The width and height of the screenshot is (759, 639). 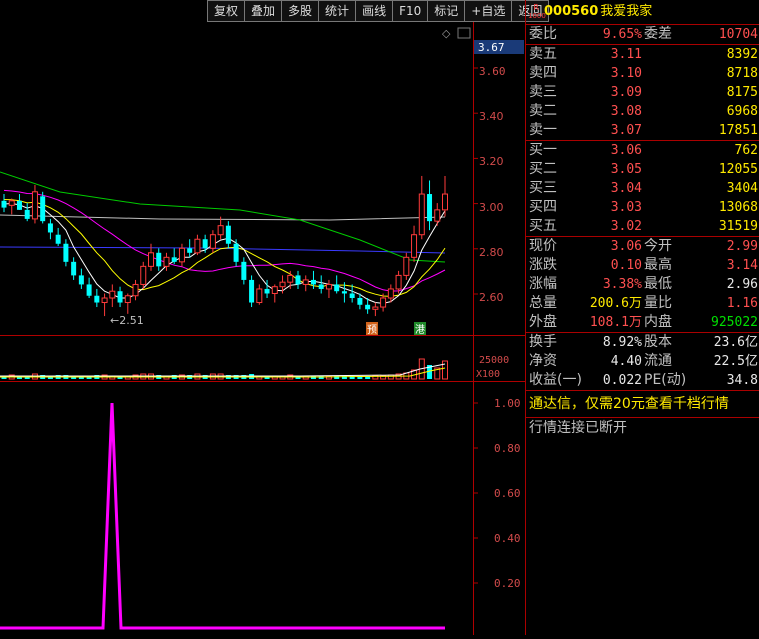 I want to click on sell-price: 3.07, so click(x=626, y=130).